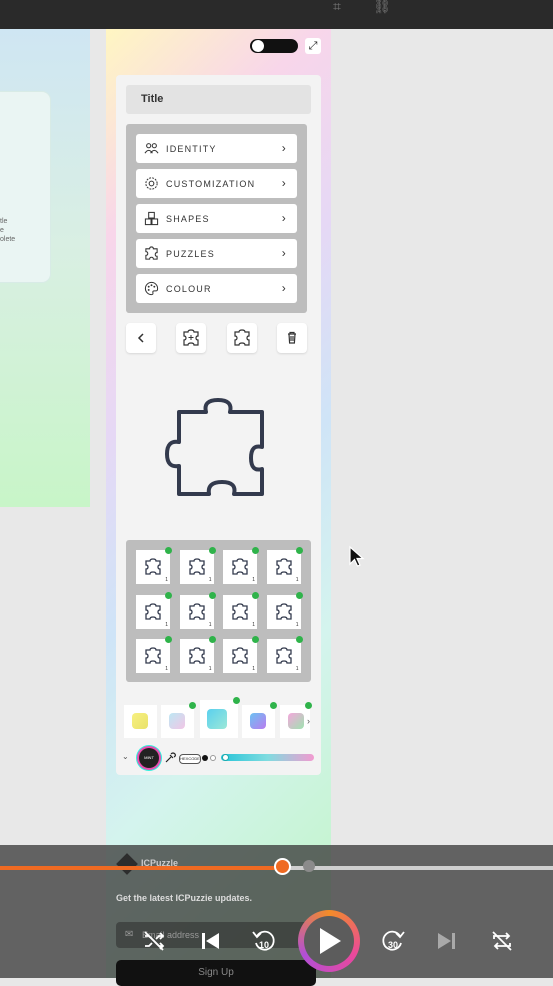 The height and width of the screenshot is (986, 553). Describe the element at coordinates (218, 611) in the screenshot. I see `piece-grid: 1 1 1 1 1 1 1 1 1 1 1 1` at that location.